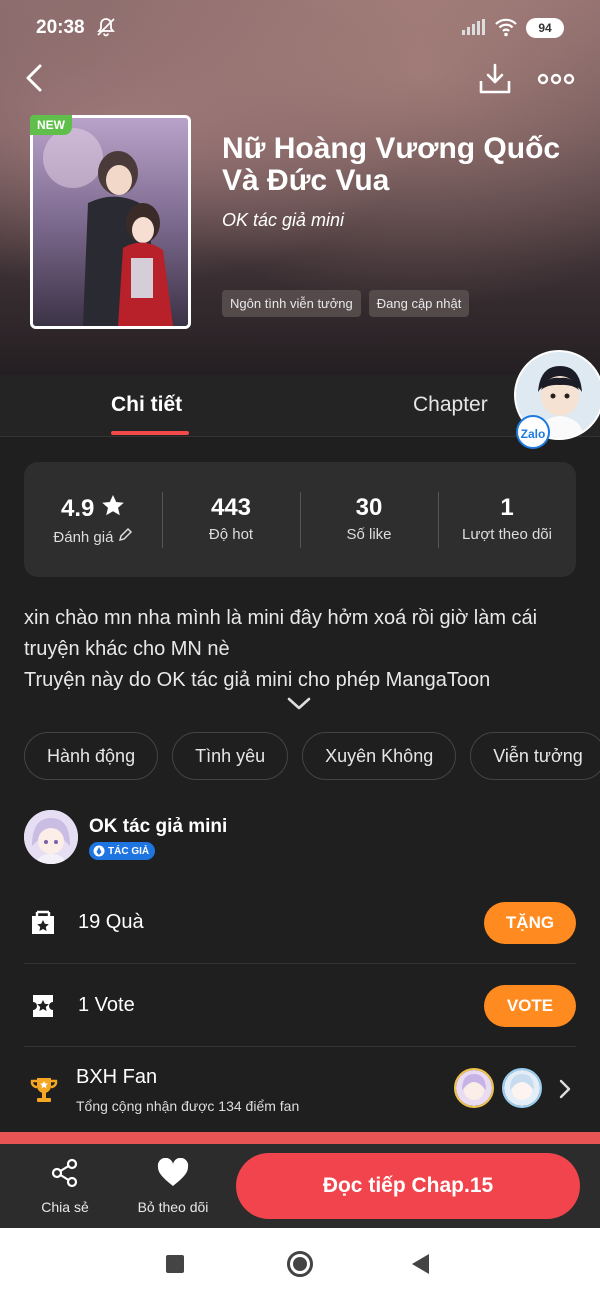 The height and width of the screenshot is (1300, 600). What do you see at coordinates (43, 925) in the screenshot?
I see `gift-box-icon` at bounding box center [43, 925].